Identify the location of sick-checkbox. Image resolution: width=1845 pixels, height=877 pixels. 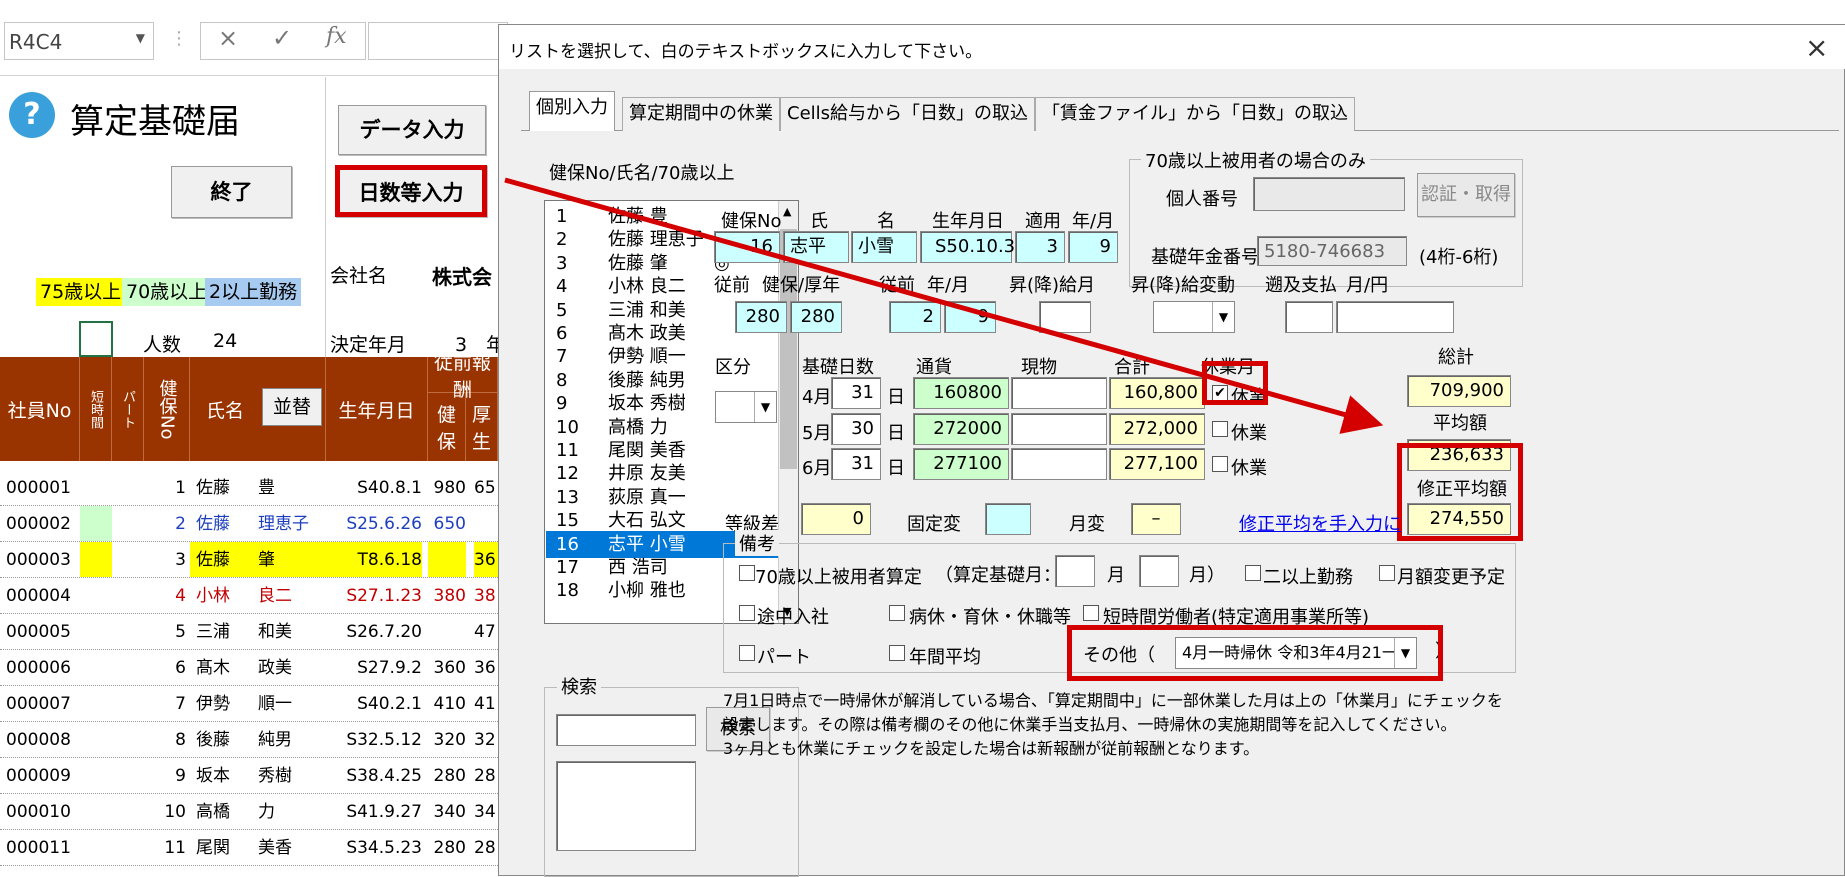
(897, 613).